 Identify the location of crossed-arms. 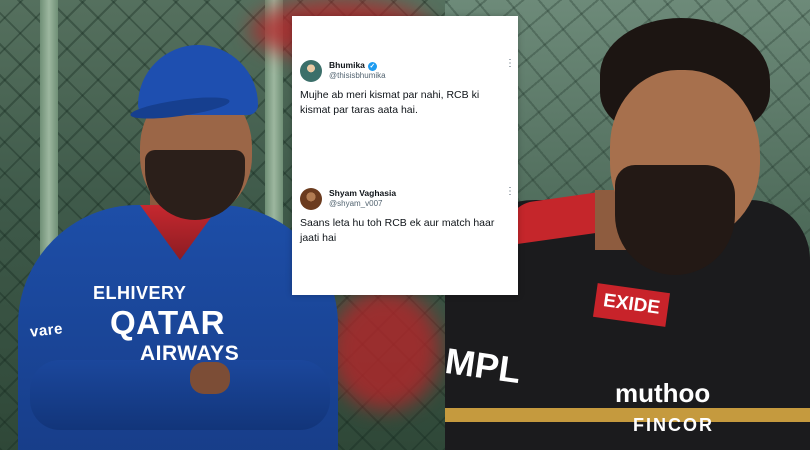
(180, 395).